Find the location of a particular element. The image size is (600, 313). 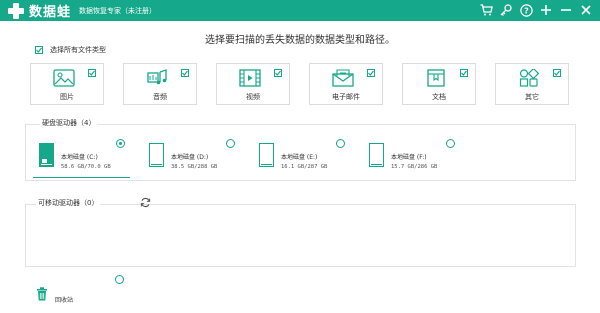

email-icon is located at coordinates (343, 78).